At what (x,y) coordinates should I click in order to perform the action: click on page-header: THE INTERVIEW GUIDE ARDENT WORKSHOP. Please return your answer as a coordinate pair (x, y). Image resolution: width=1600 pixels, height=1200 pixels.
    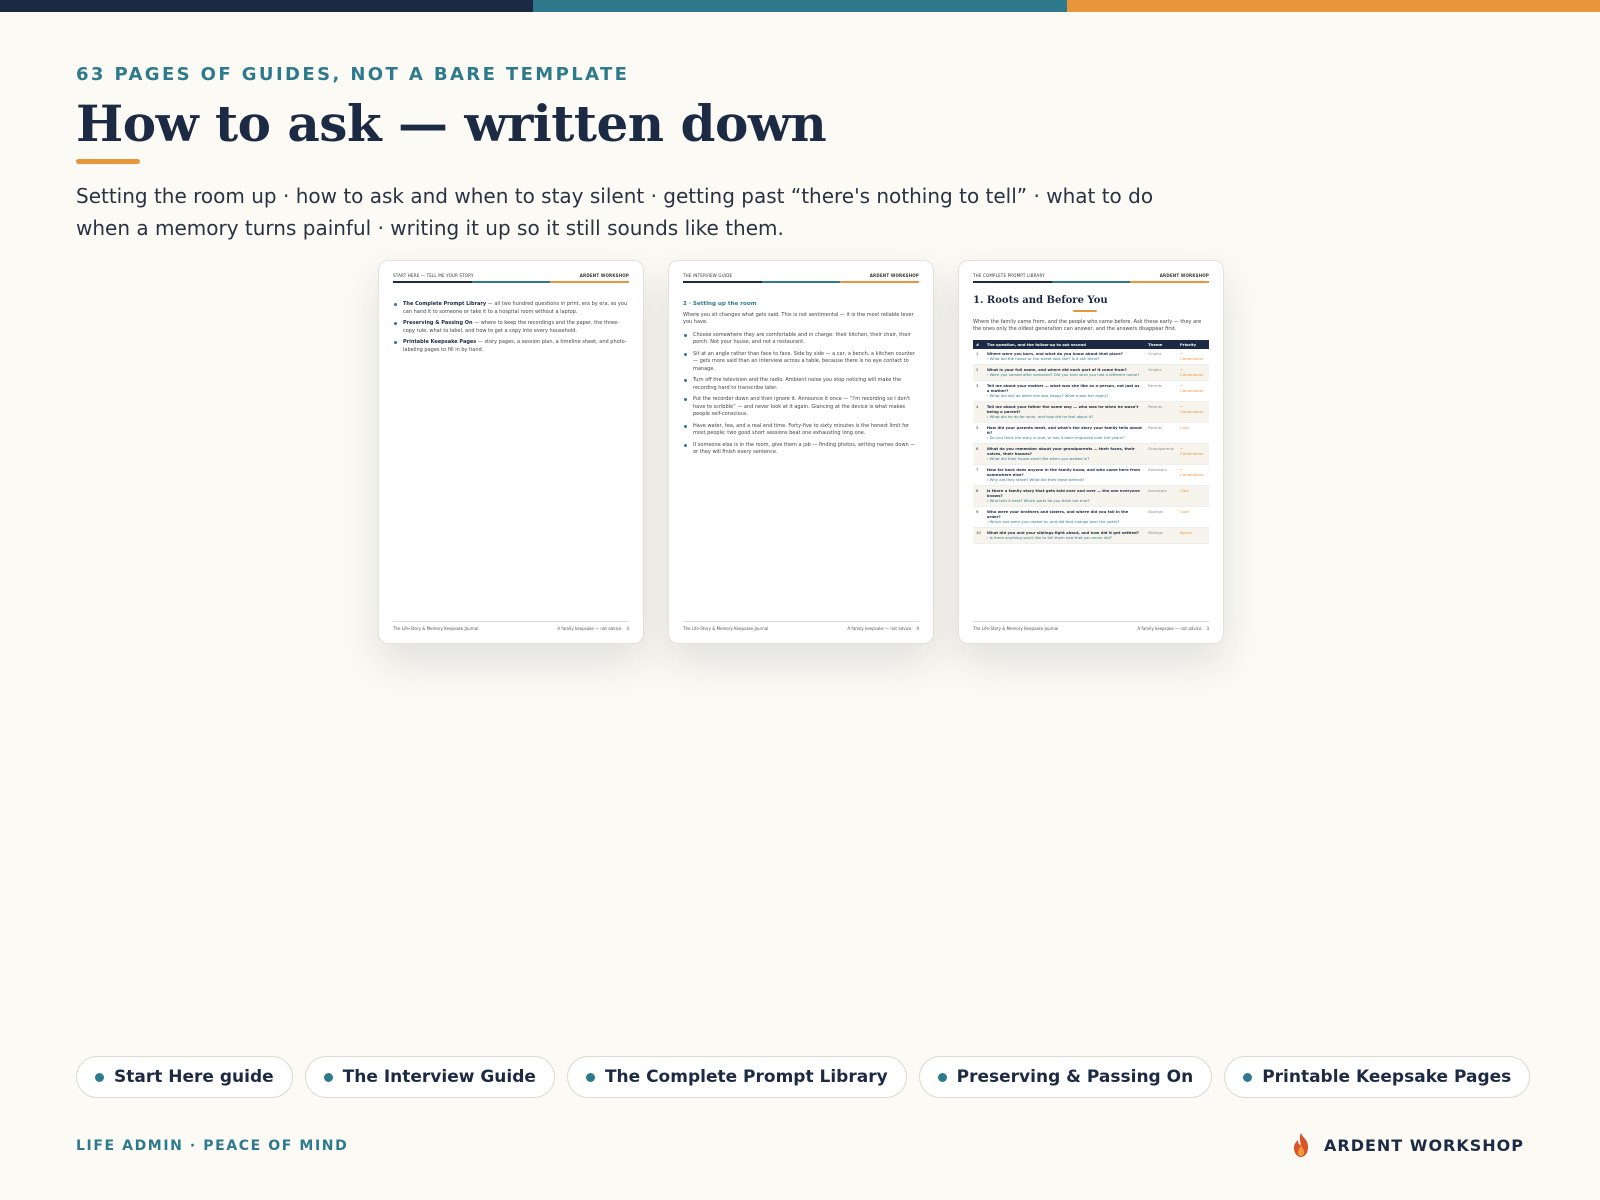
    Looking at the image, I should click on (801, 275).